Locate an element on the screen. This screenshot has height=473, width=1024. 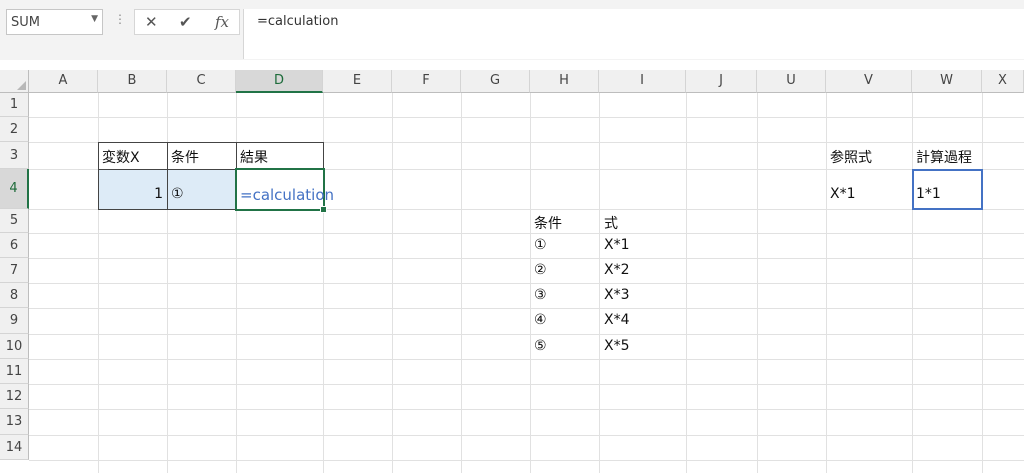
select-all-corner is located at coordinates (14, 81).